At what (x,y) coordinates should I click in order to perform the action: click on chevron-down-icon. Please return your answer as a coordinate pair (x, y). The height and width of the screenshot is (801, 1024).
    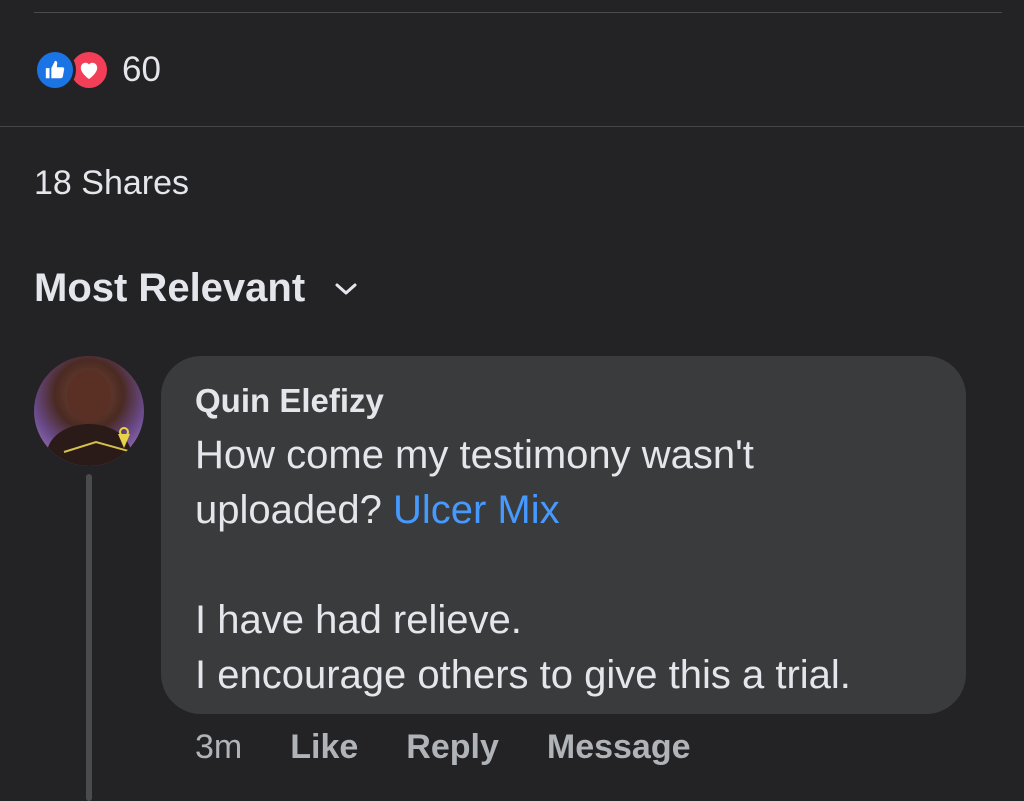
    Looking at the image, I should click on (346, 289).